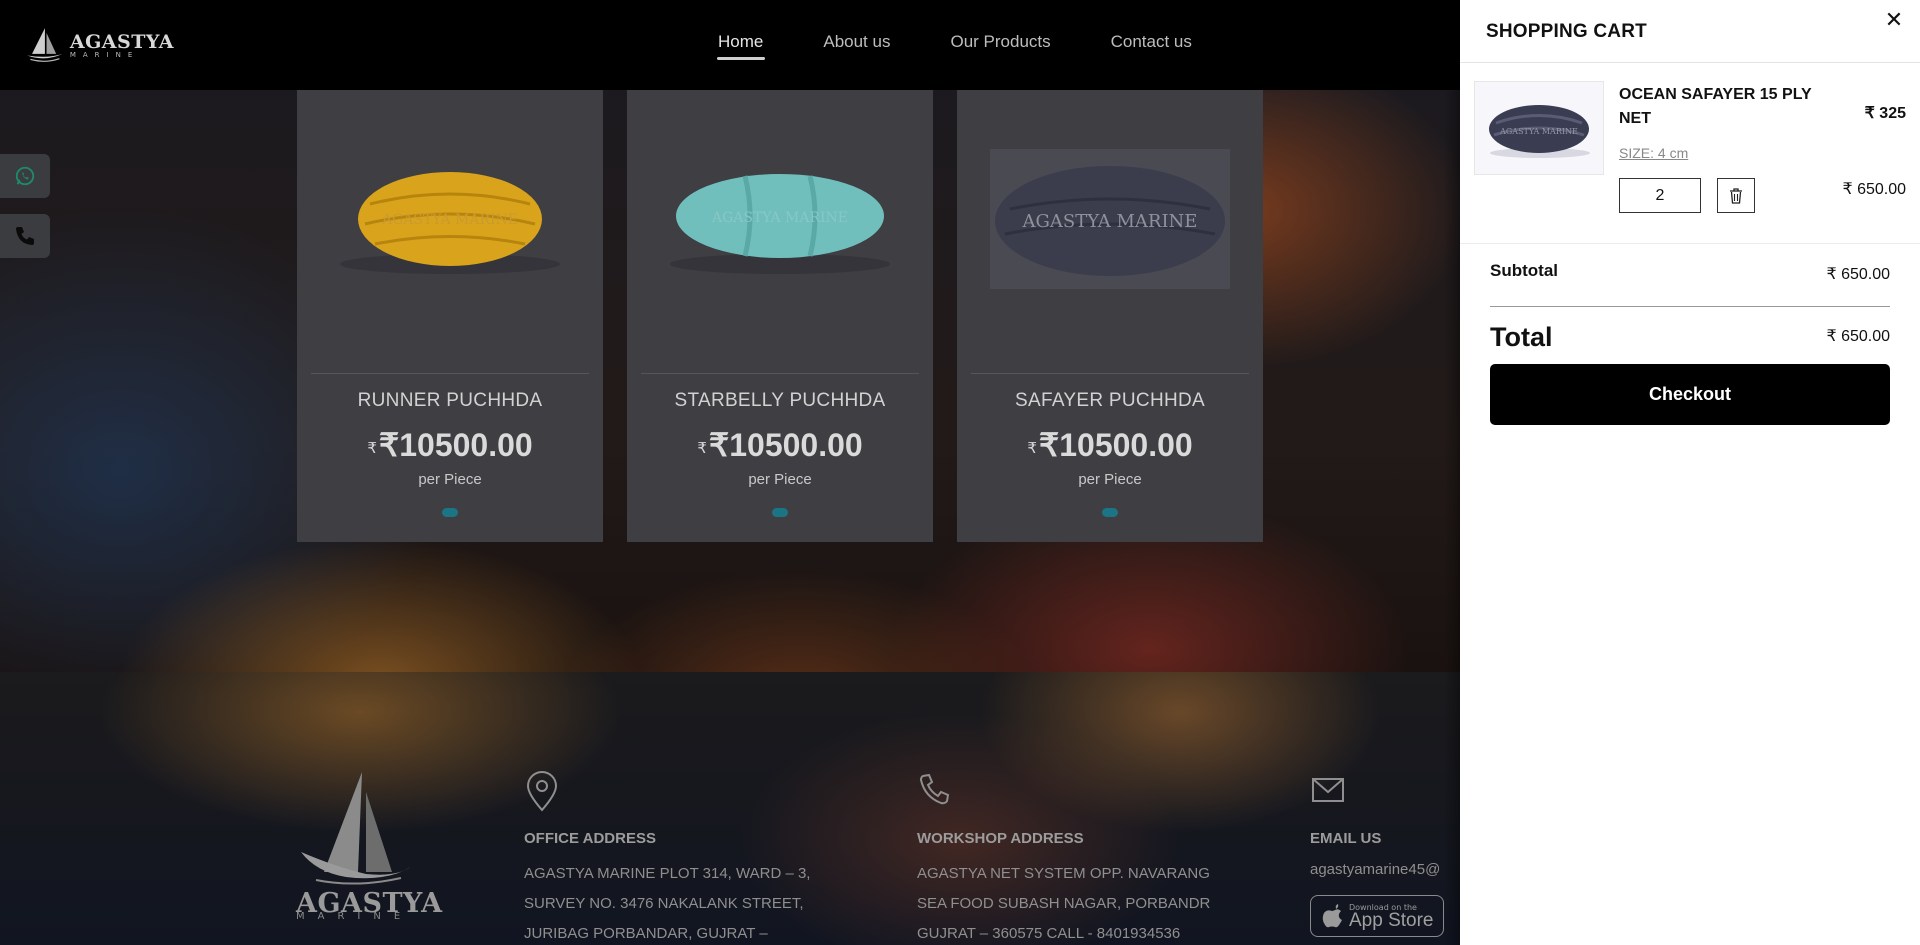 This screenshot has width=1920, height=945. Describe the element at coordinates (1391, 920) in the screenshot. I see `app-store-big-text: App Store` at that location.